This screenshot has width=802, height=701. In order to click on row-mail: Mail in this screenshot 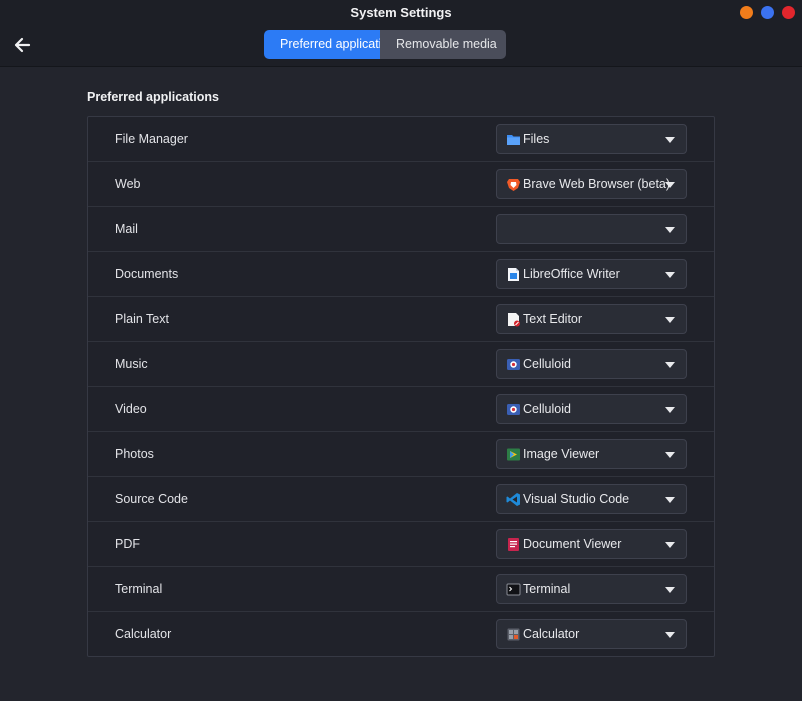, I will do `click(401, 229)`.